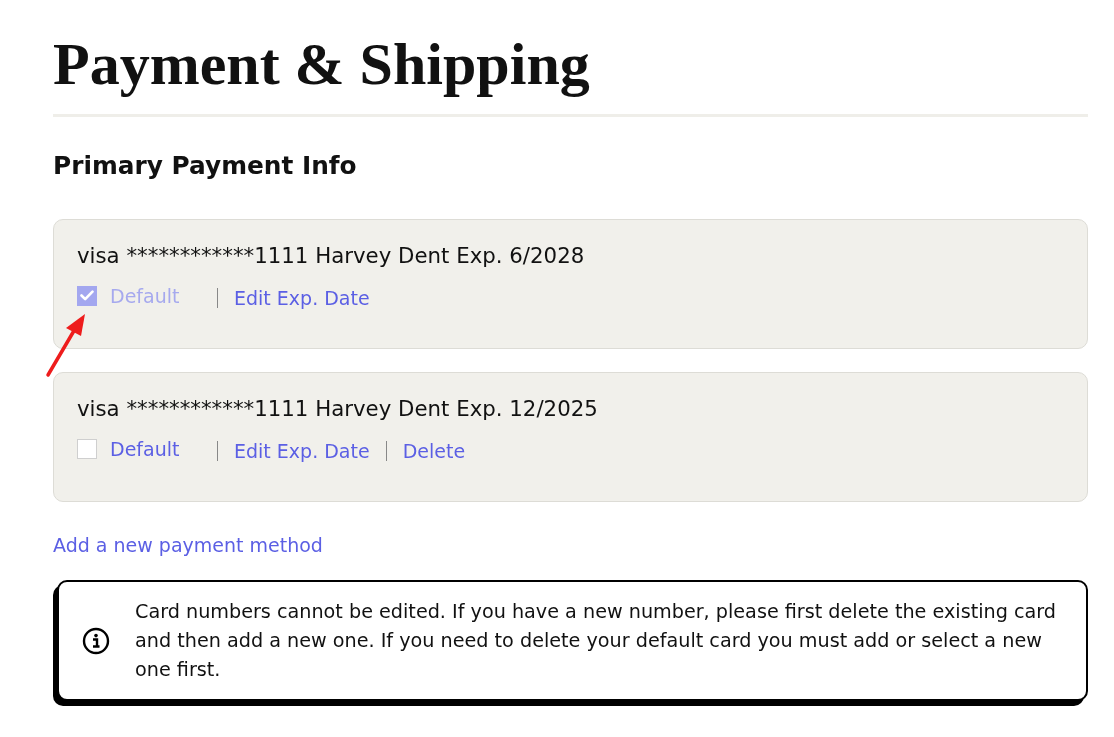  I want to click on info-icon, so click(96, 640).